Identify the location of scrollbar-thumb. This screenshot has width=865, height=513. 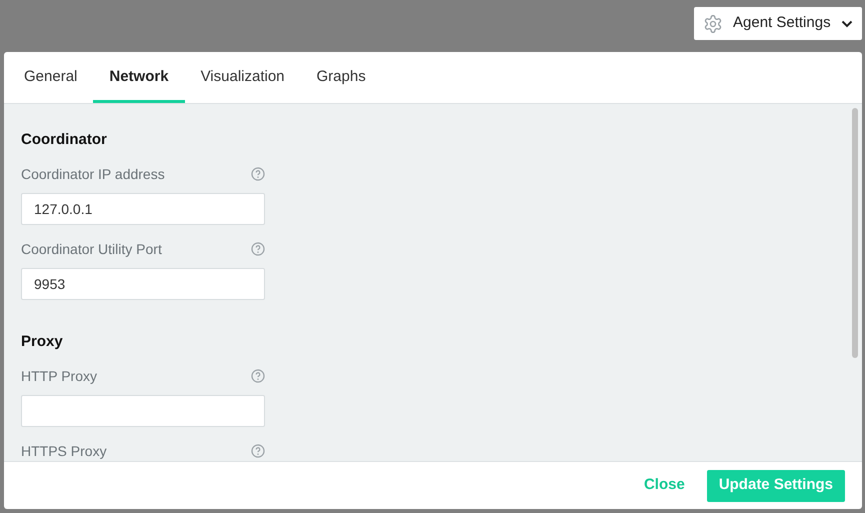
(855, 233).